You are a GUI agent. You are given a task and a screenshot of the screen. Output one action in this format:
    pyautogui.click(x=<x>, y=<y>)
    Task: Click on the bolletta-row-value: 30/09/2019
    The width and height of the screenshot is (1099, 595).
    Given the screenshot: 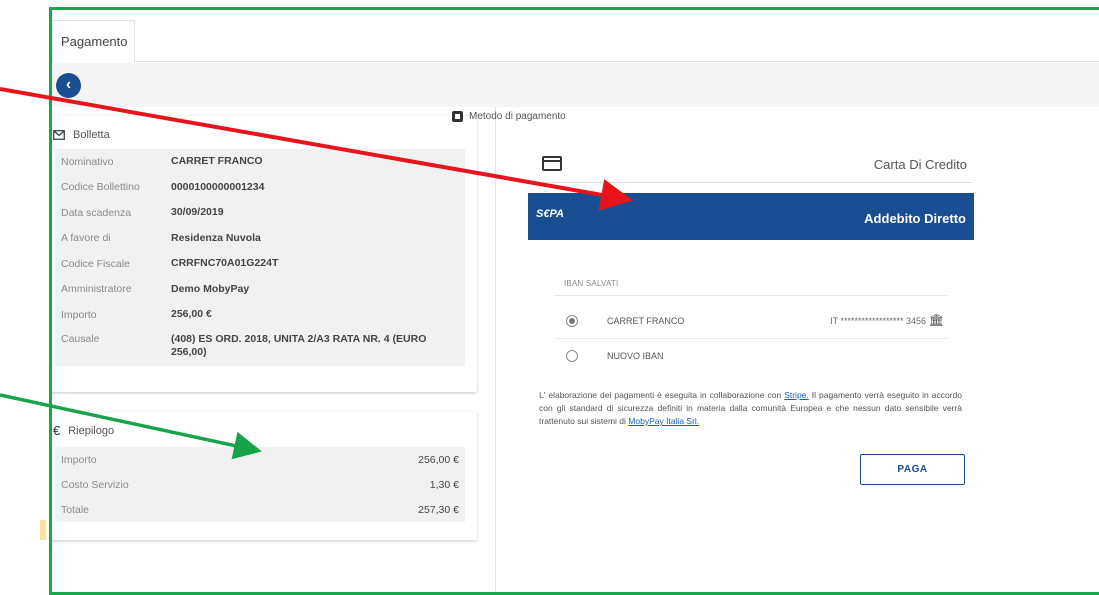 What is the action you would take?
    pyautogui.click(x=197, y=212)
    